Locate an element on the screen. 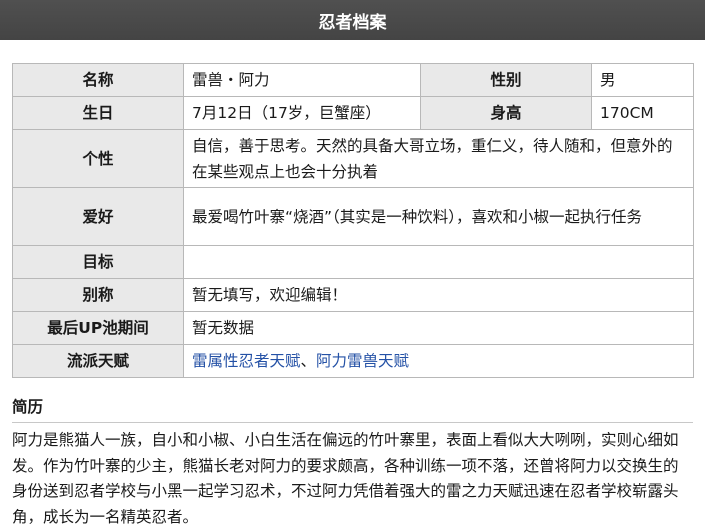  goal-value is located at coordinates (438, 262).